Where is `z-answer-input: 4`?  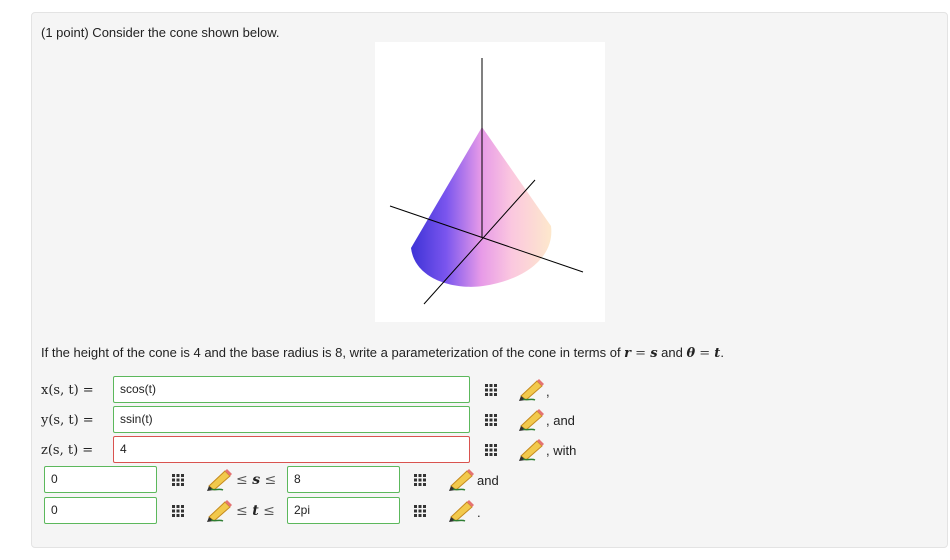 z-answer-input: 4 is located at coordinates (291, 449).